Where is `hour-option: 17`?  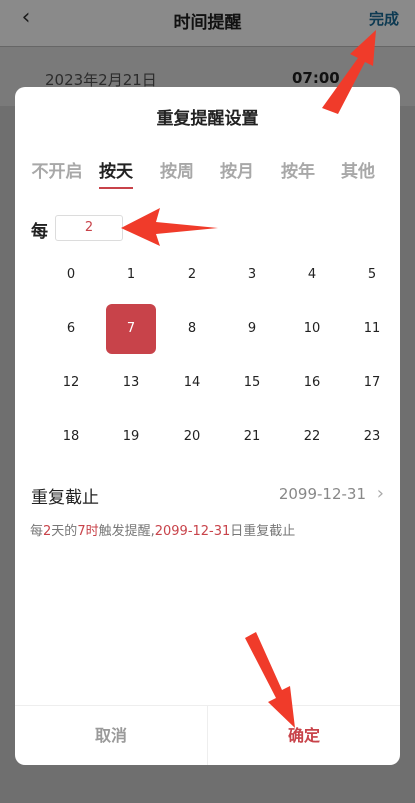
hour-option: 17 is located at coordinates (372, 383).